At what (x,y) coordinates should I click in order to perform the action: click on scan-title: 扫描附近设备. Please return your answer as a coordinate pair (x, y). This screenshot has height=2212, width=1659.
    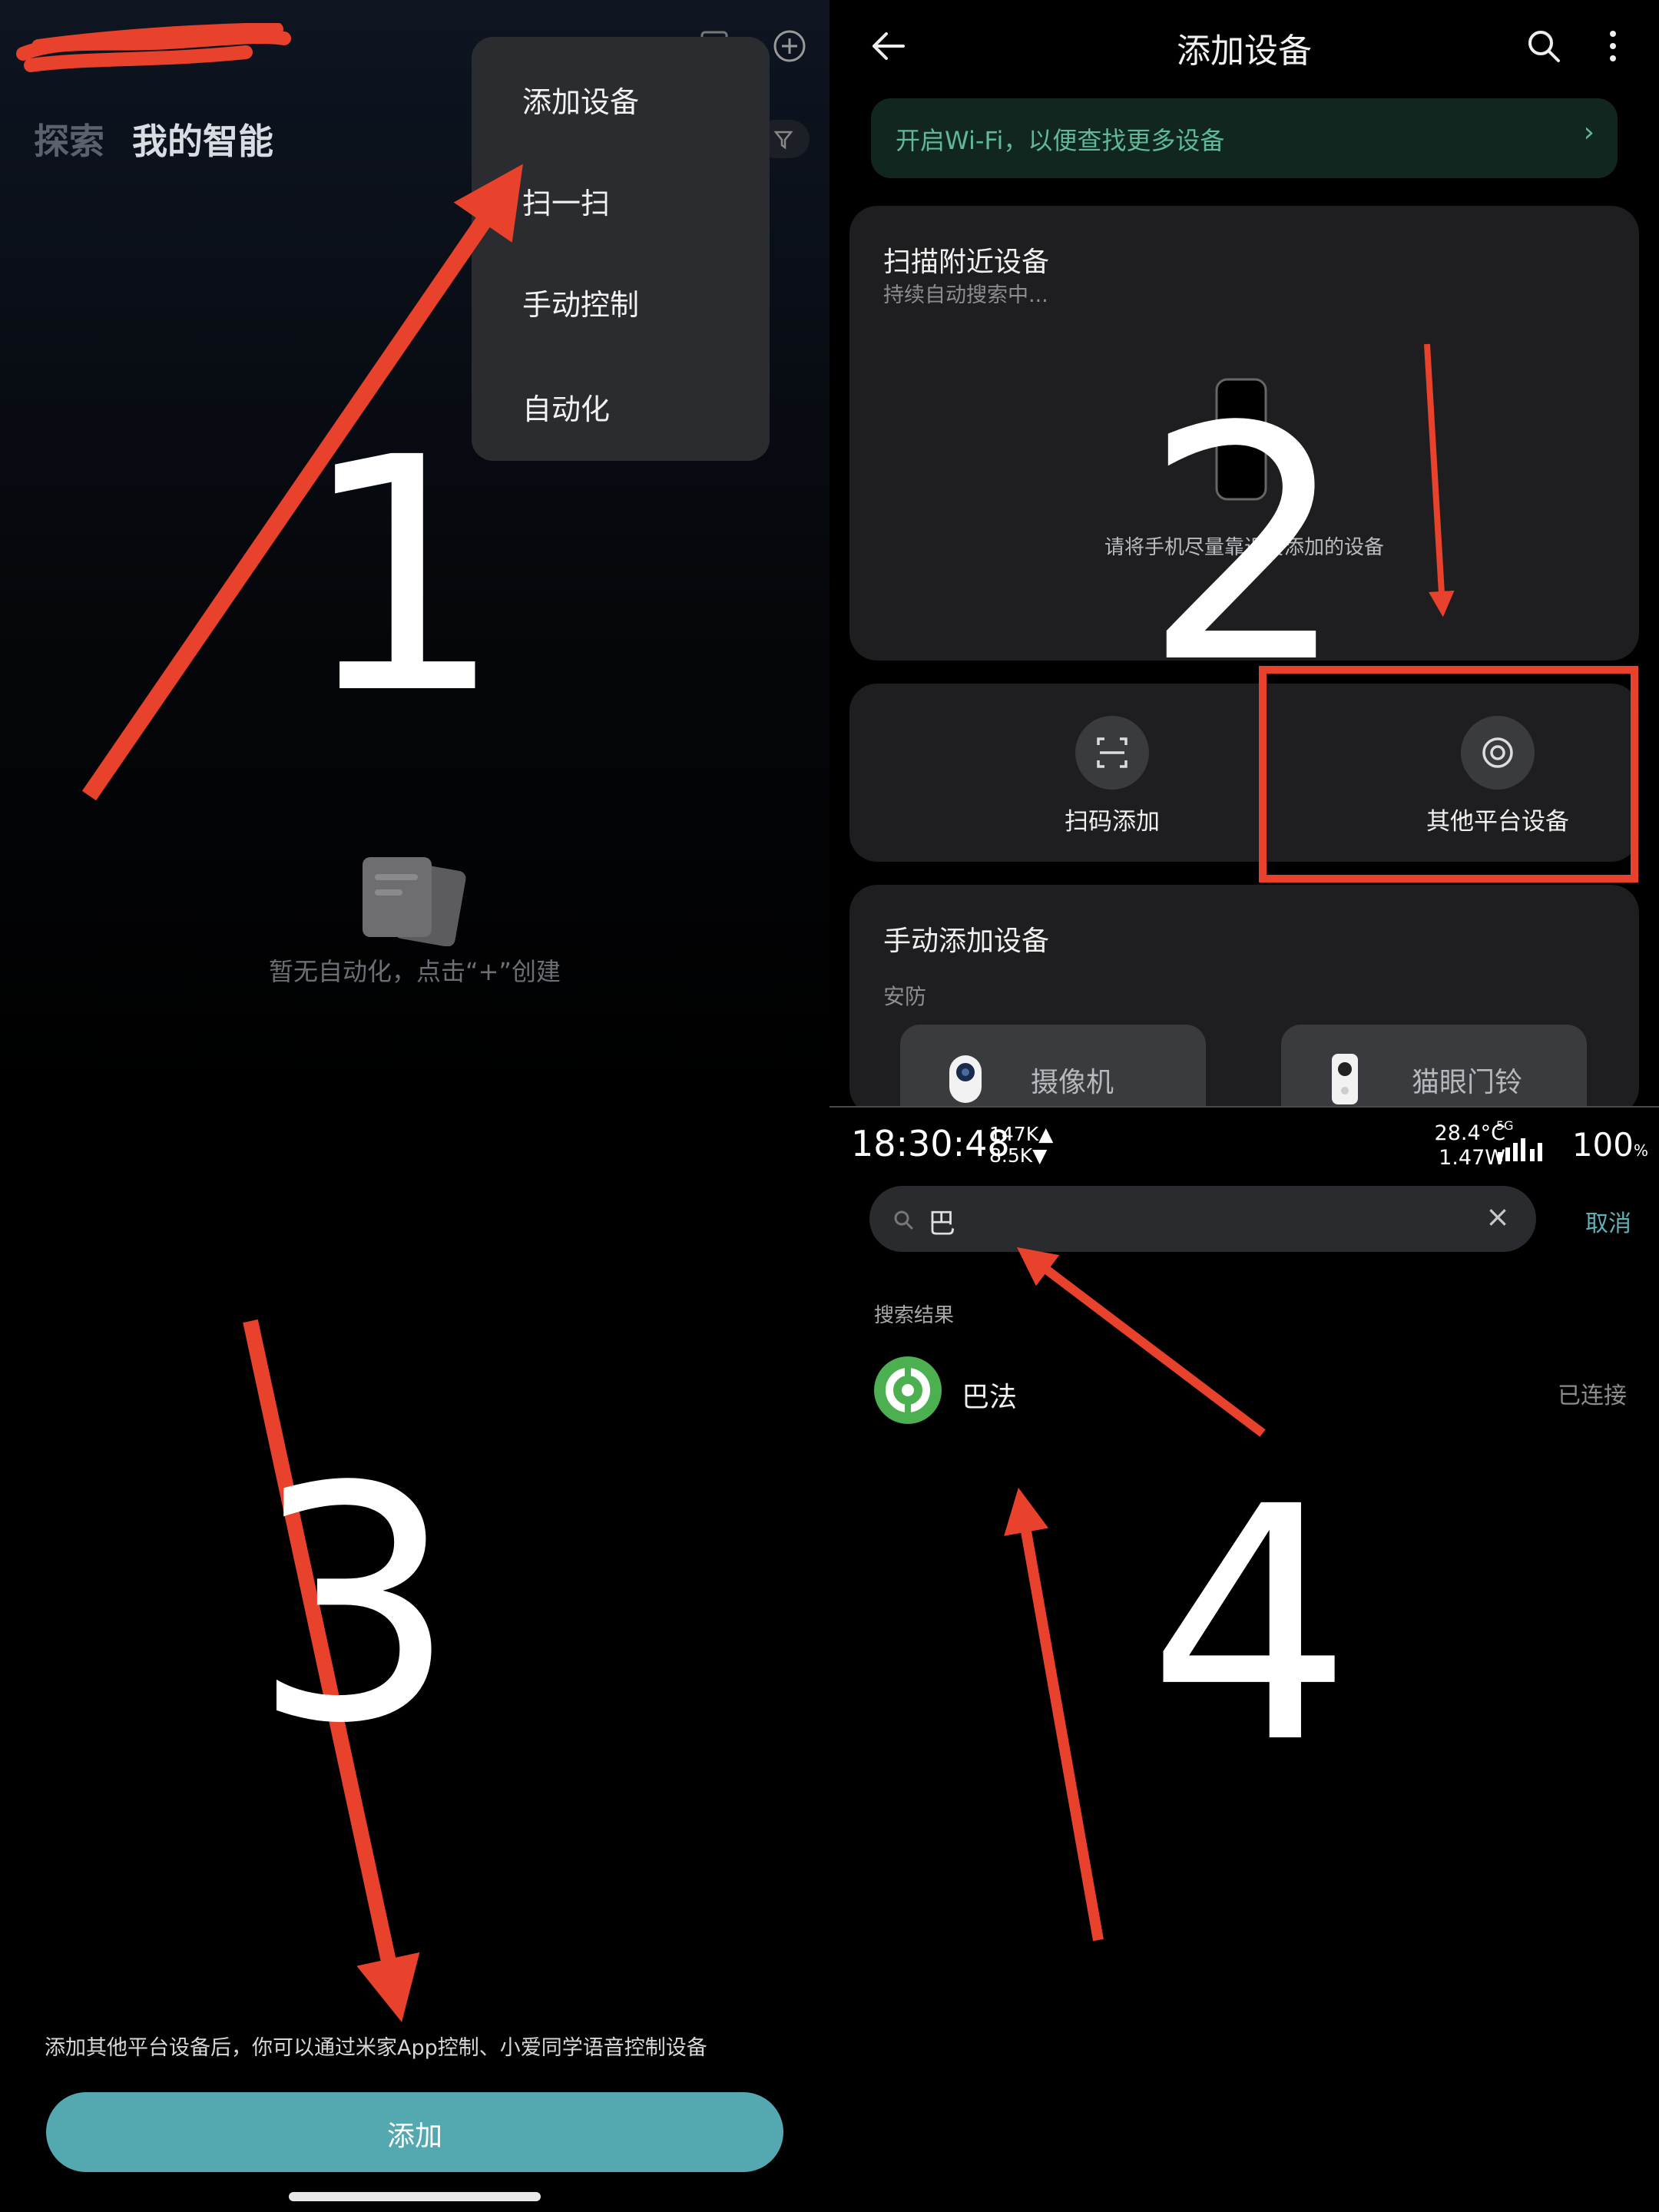
    Looking at the image, I should click on (967, 263).